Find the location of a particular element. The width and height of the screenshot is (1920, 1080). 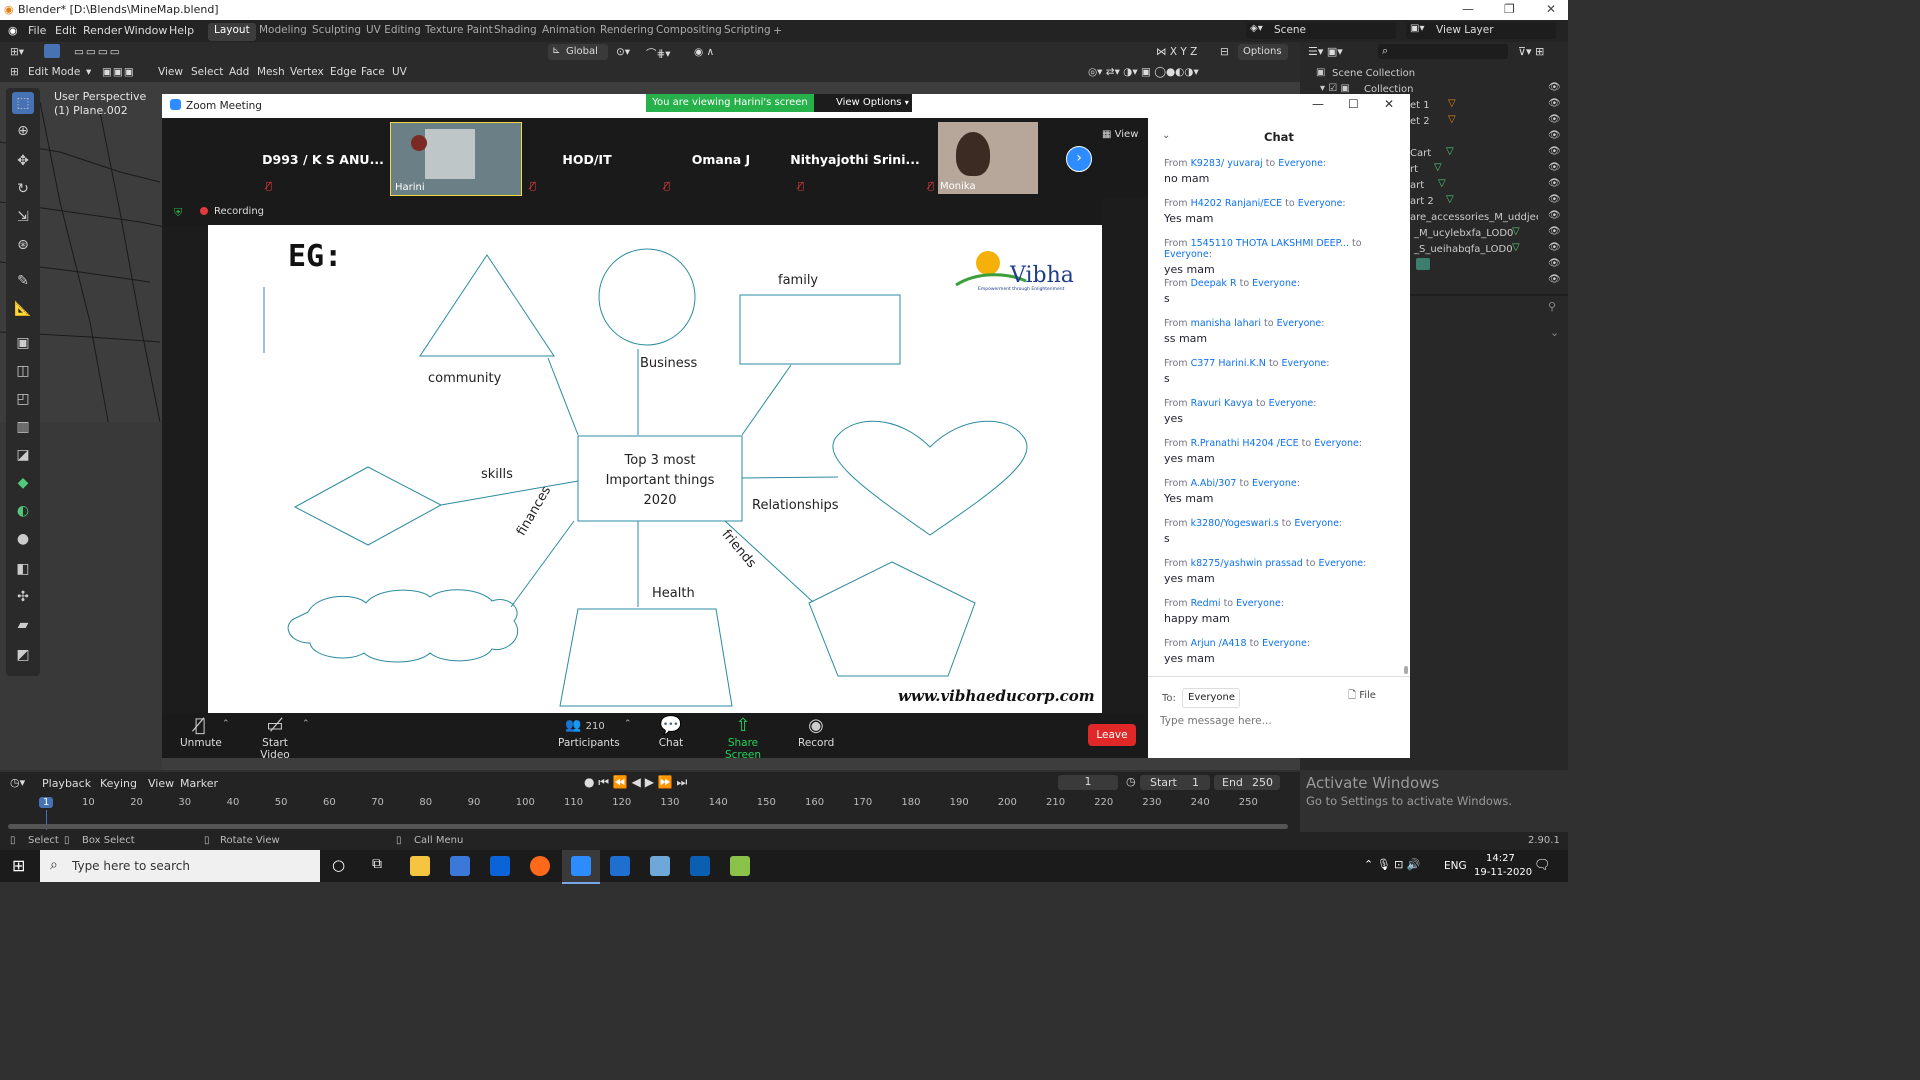

auto-merge-icon: ⊟ is located at coordinates (1224, 52).